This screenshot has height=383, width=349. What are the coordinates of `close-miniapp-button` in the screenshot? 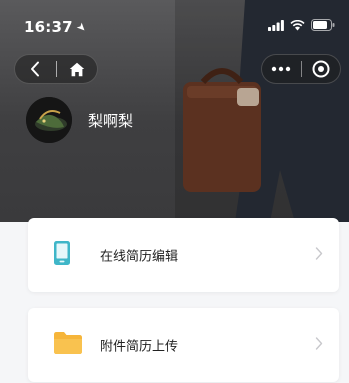 It's located at (320, 69).